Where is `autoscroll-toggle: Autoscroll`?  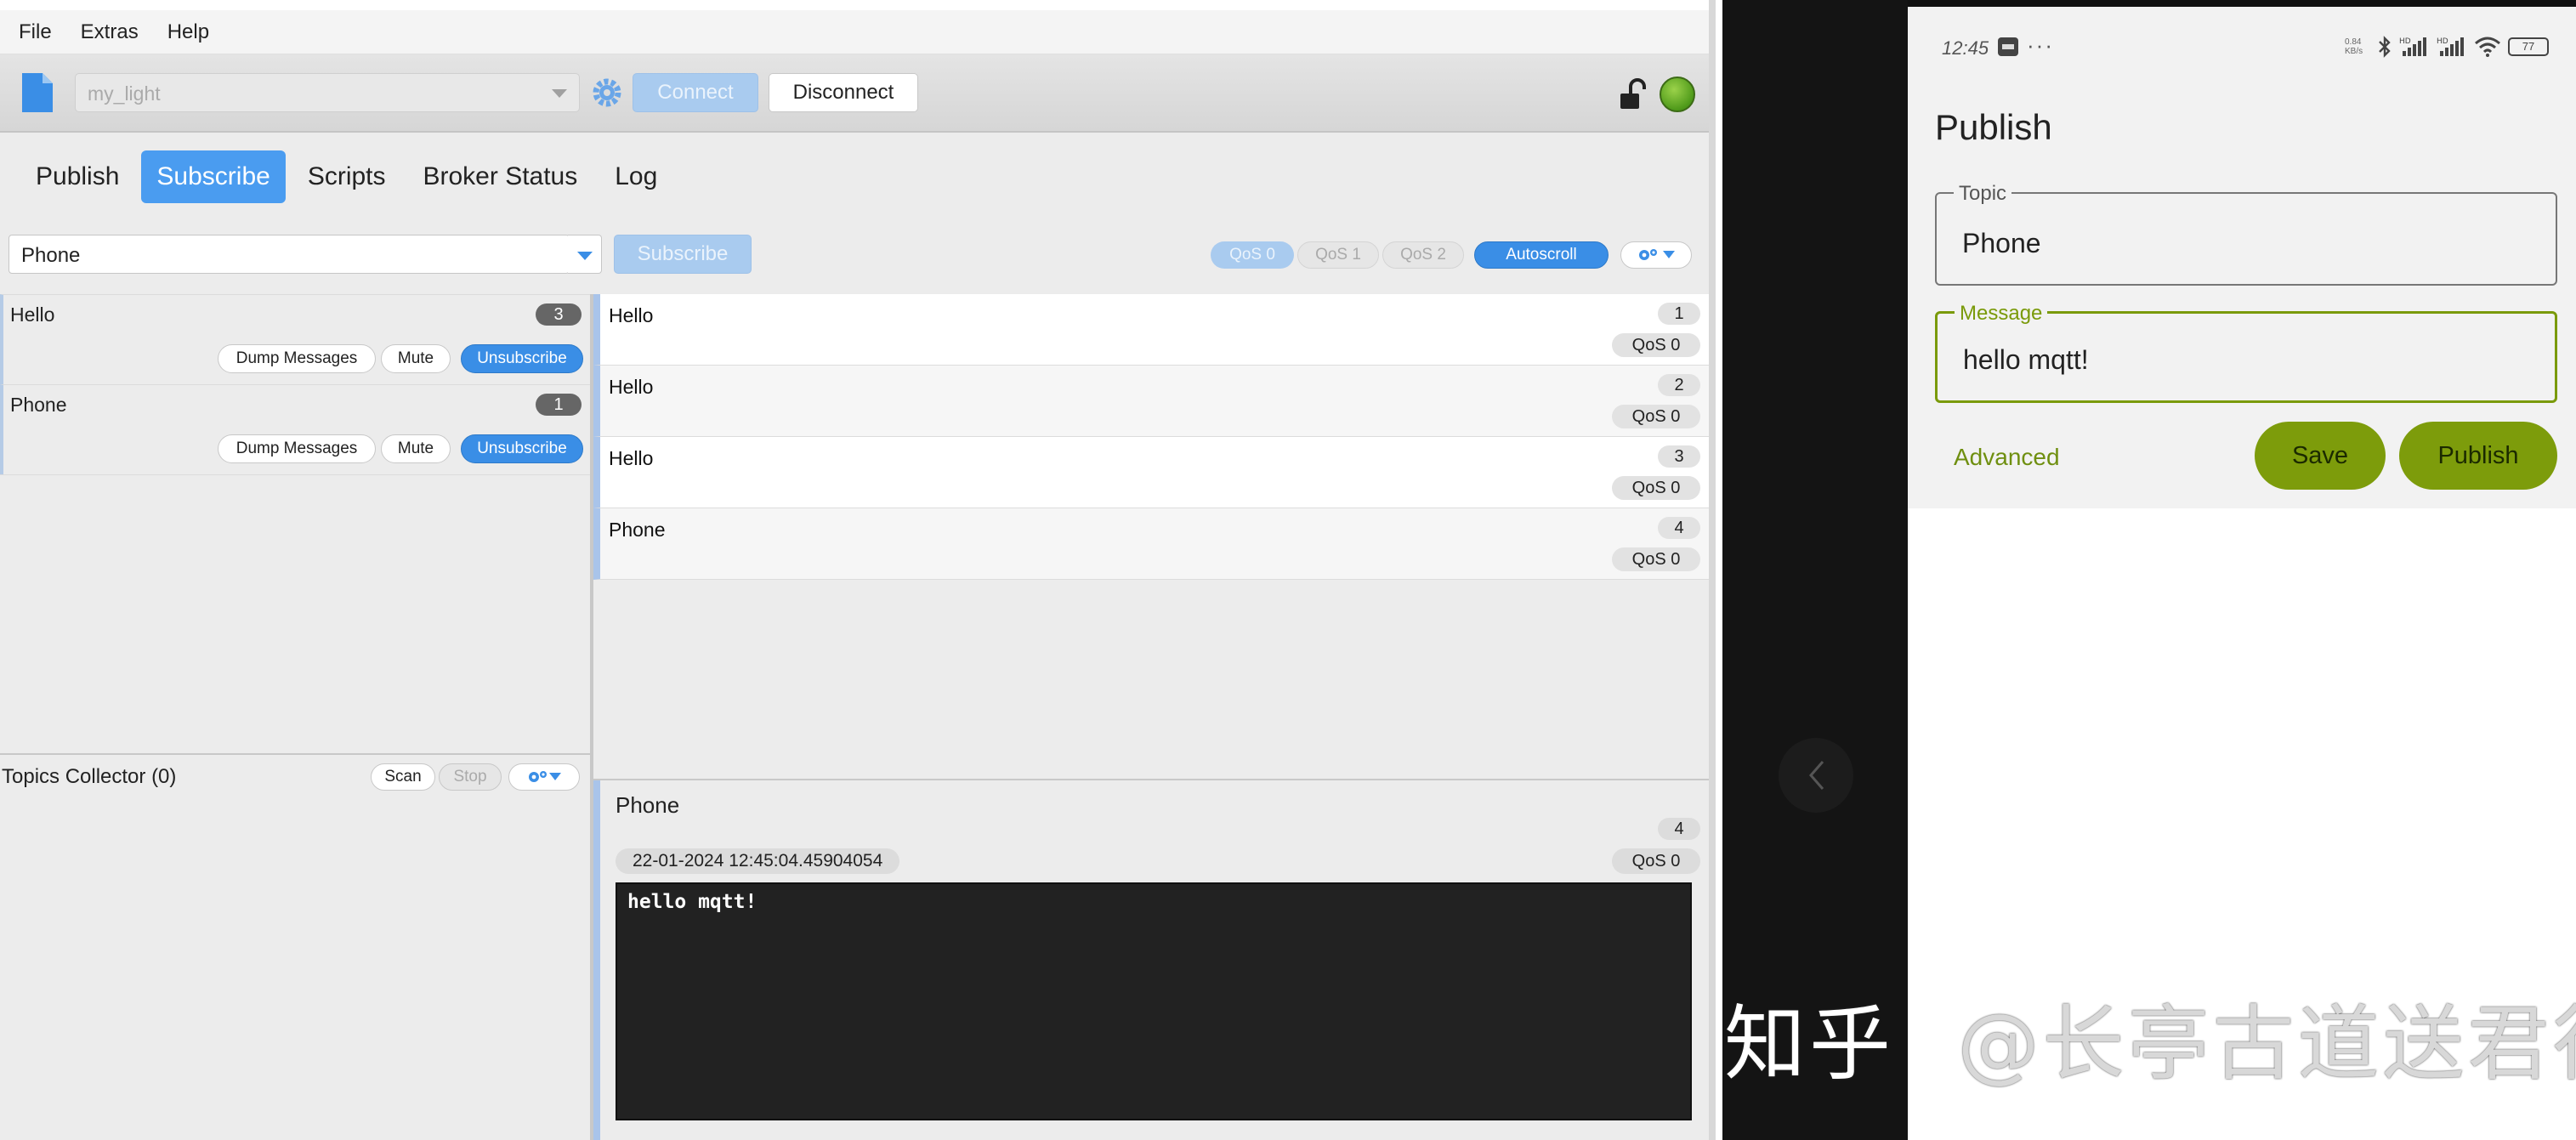 autoscroll-toggle: Autoscroll is located at coordinates (1542, 255).